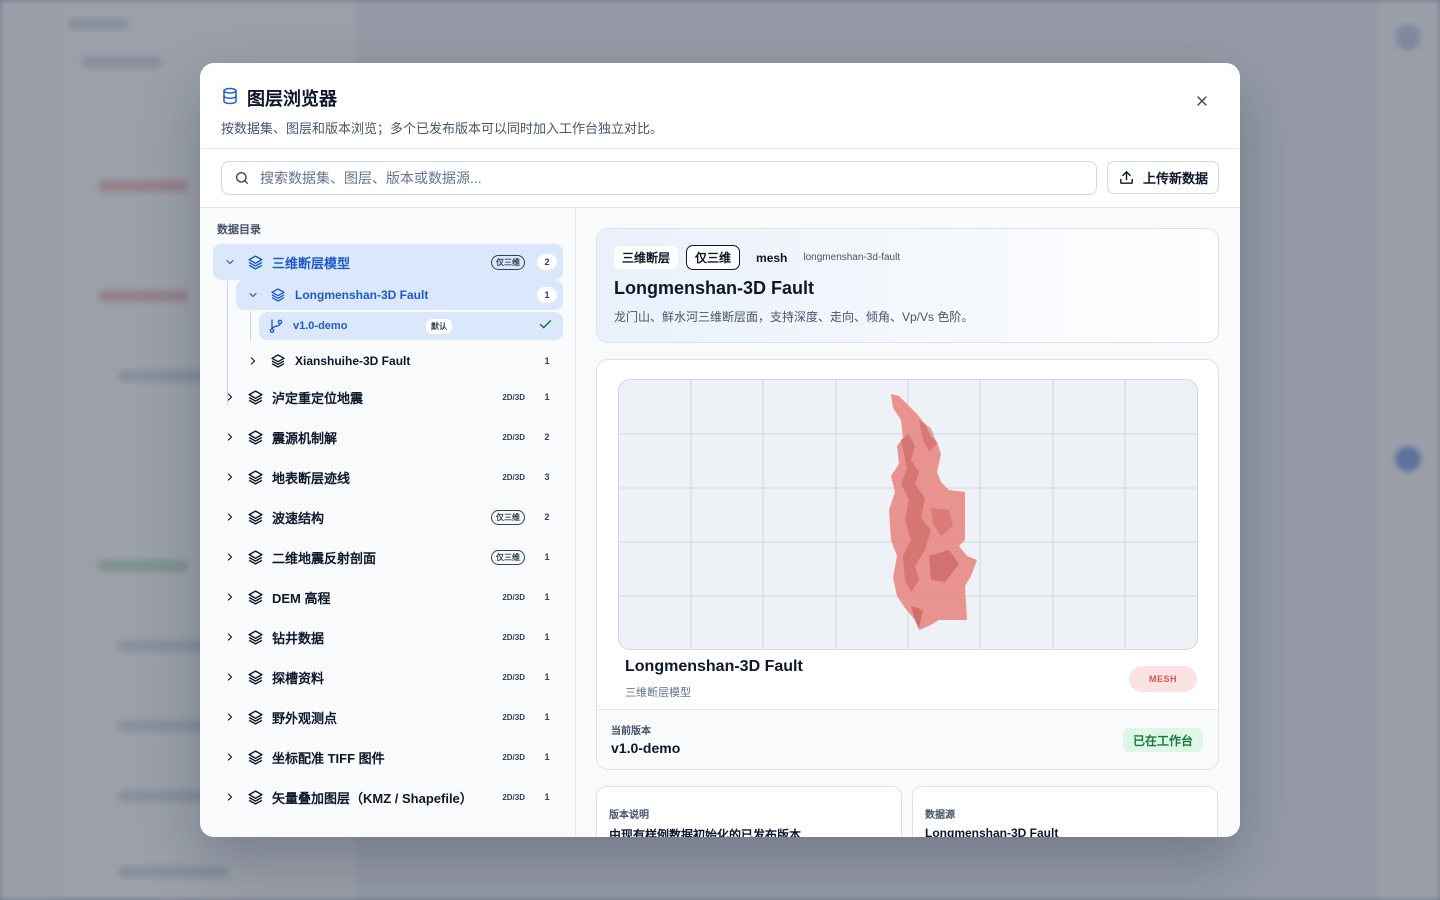 This screenshot has width=1440, height=900. What do you see at coordinates (442, 128) in the screenshot?
I see `modal-subtitle: 按数据集、图层和版本浏览；多个已发布版本可以同时加入工作台独立对比。` at bounding box center [442, 128].